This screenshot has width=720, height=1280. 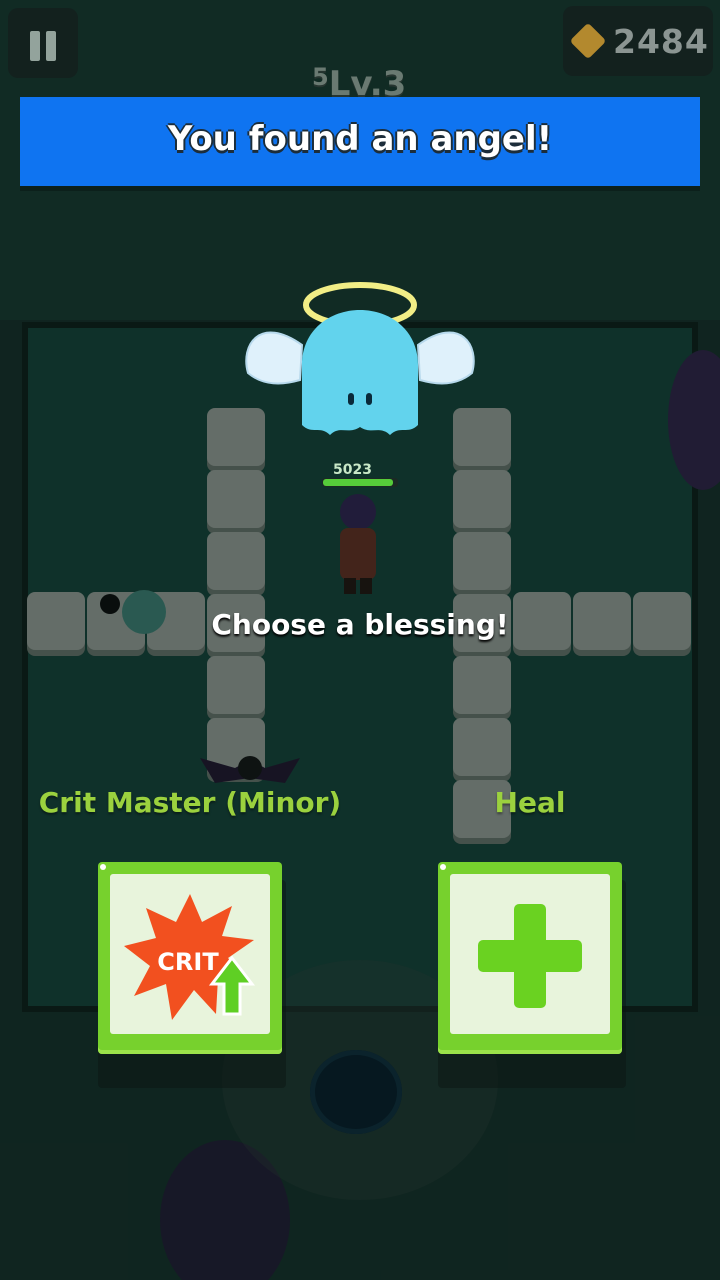 I want to click on blessing-card-heal, so click(x=532, y=975).